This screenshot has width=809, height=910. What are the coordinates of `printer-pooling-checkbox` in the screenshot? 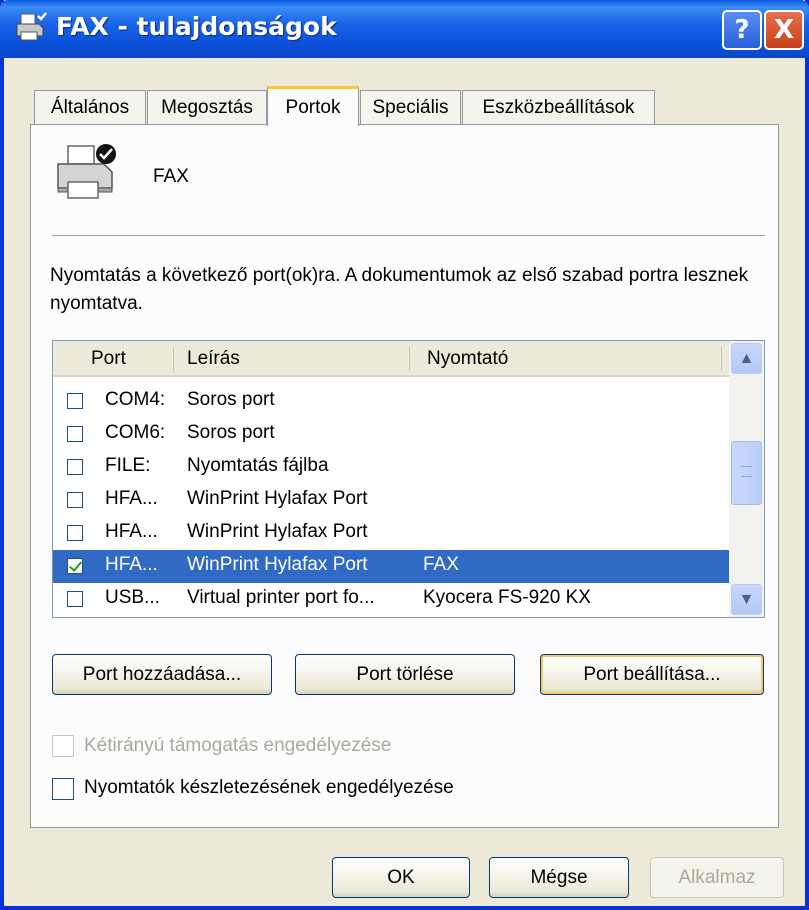 It's located at (63, 789).